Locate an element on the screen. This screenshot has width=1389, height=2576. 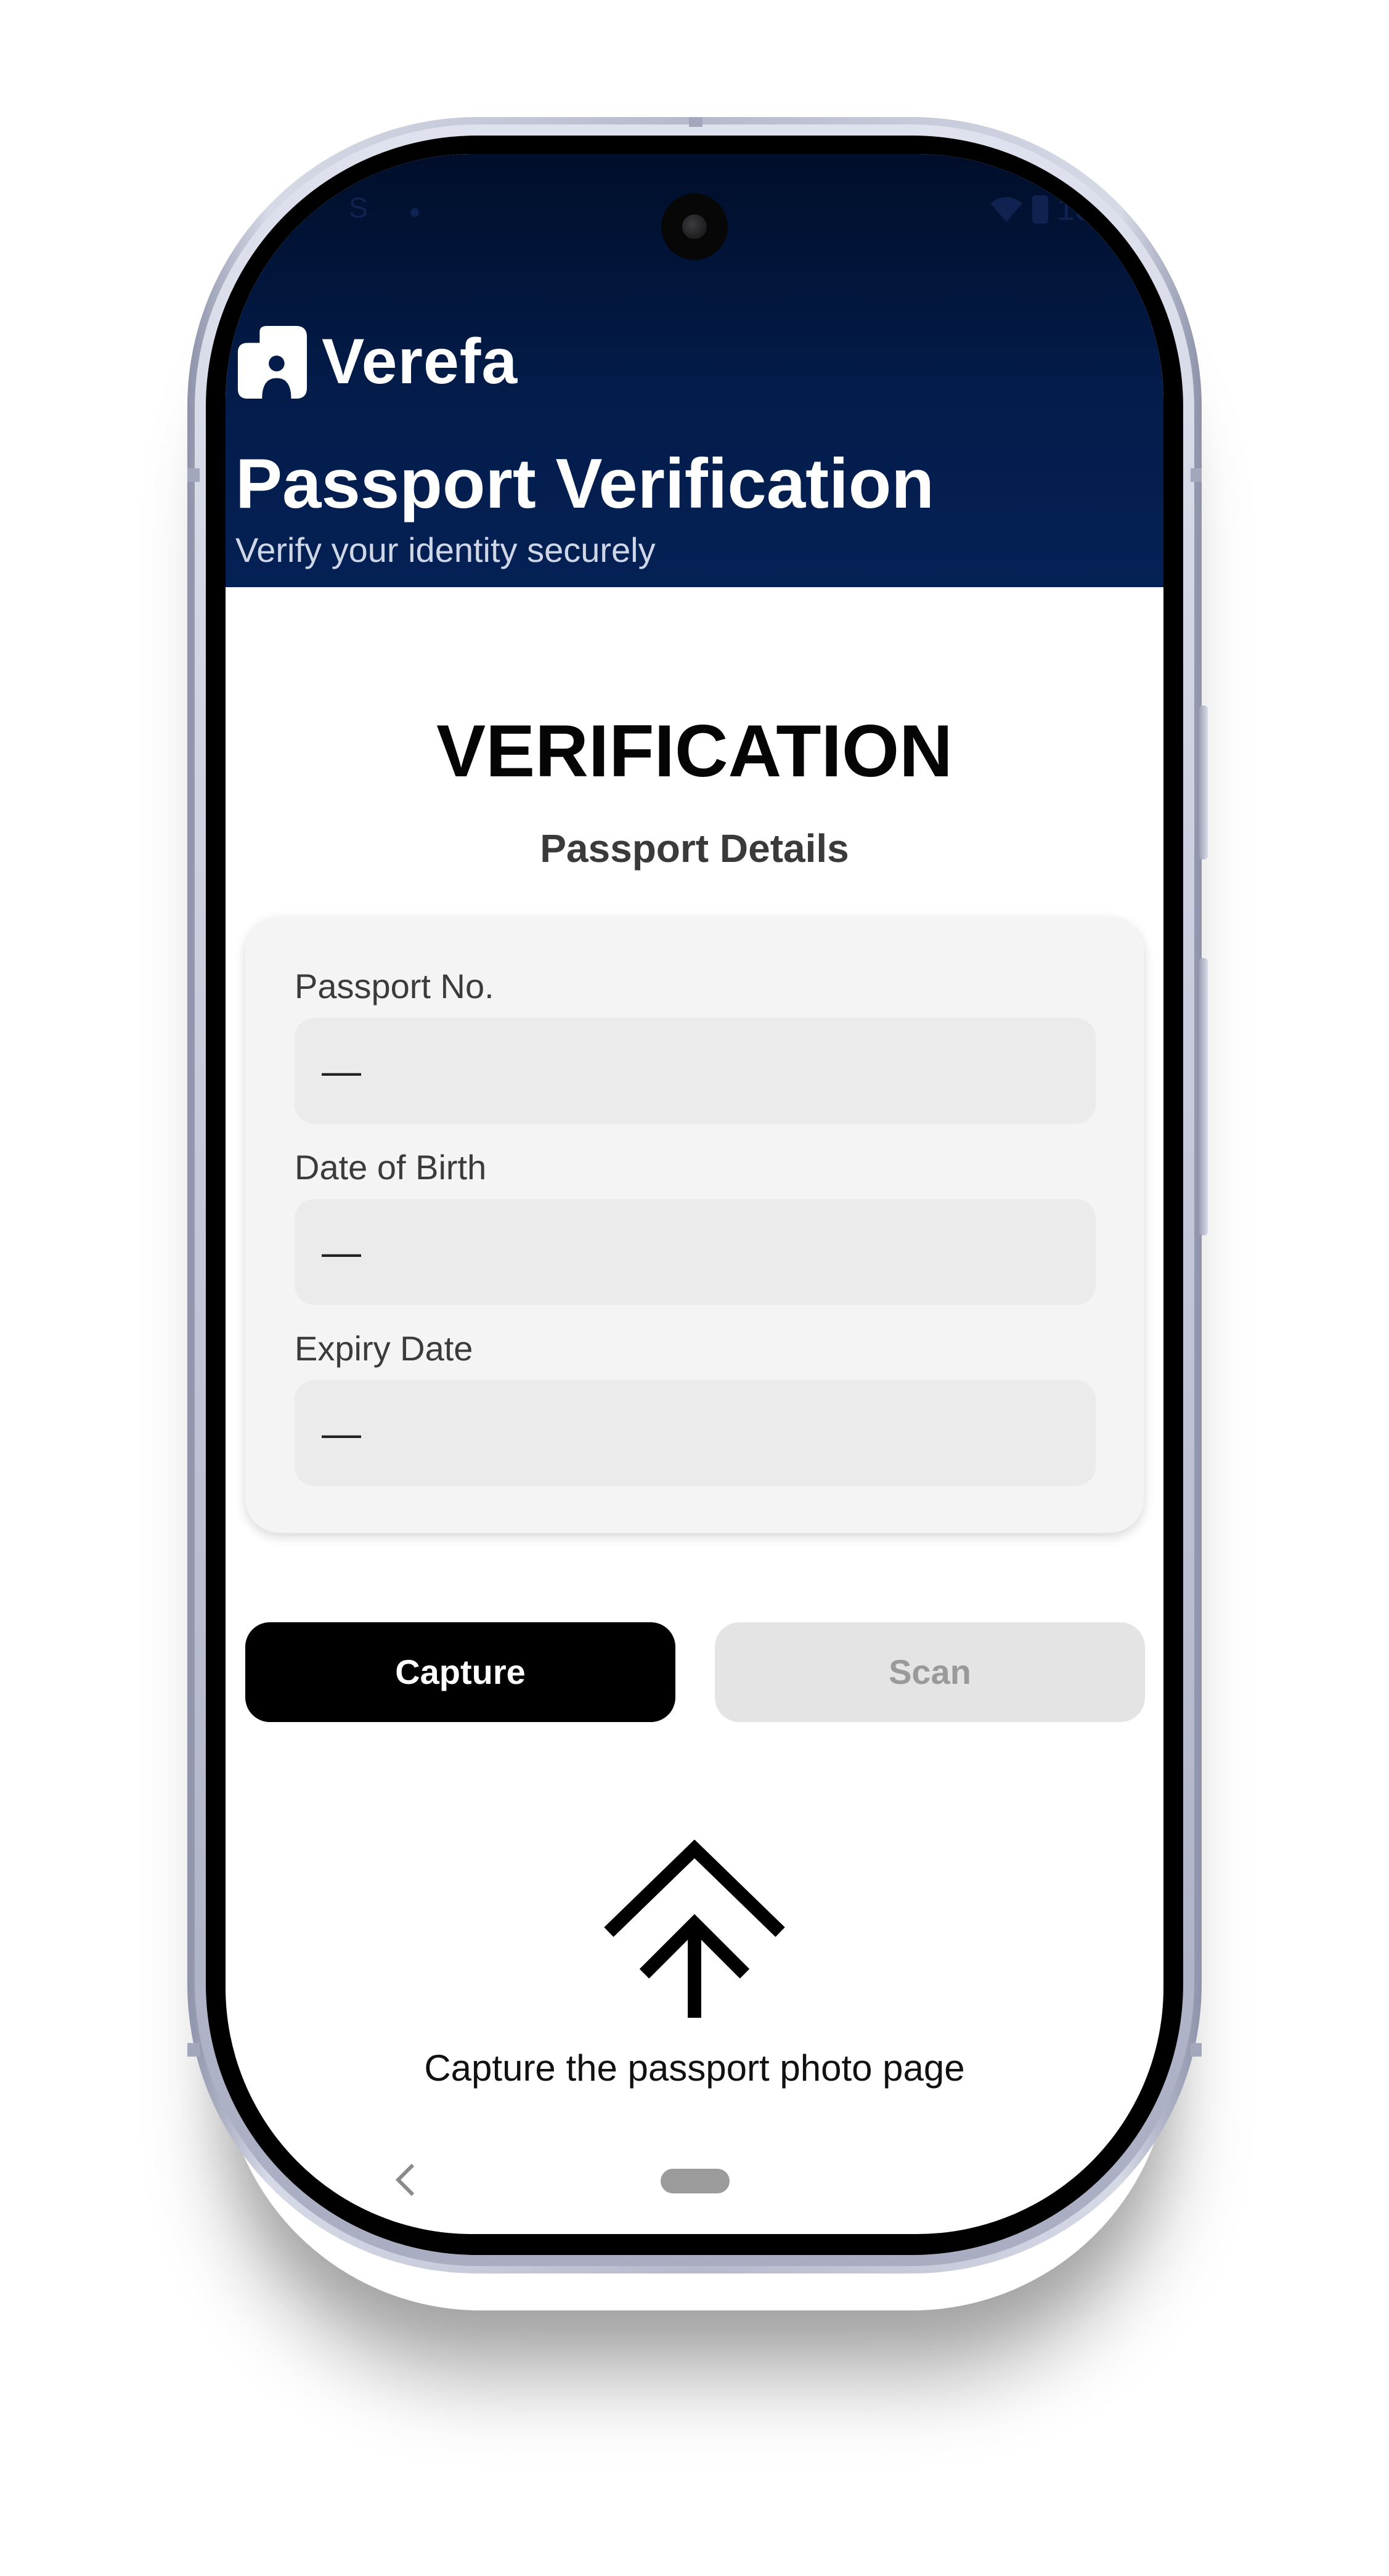
back-chevron-icon is located at coordinates (406, 2179).